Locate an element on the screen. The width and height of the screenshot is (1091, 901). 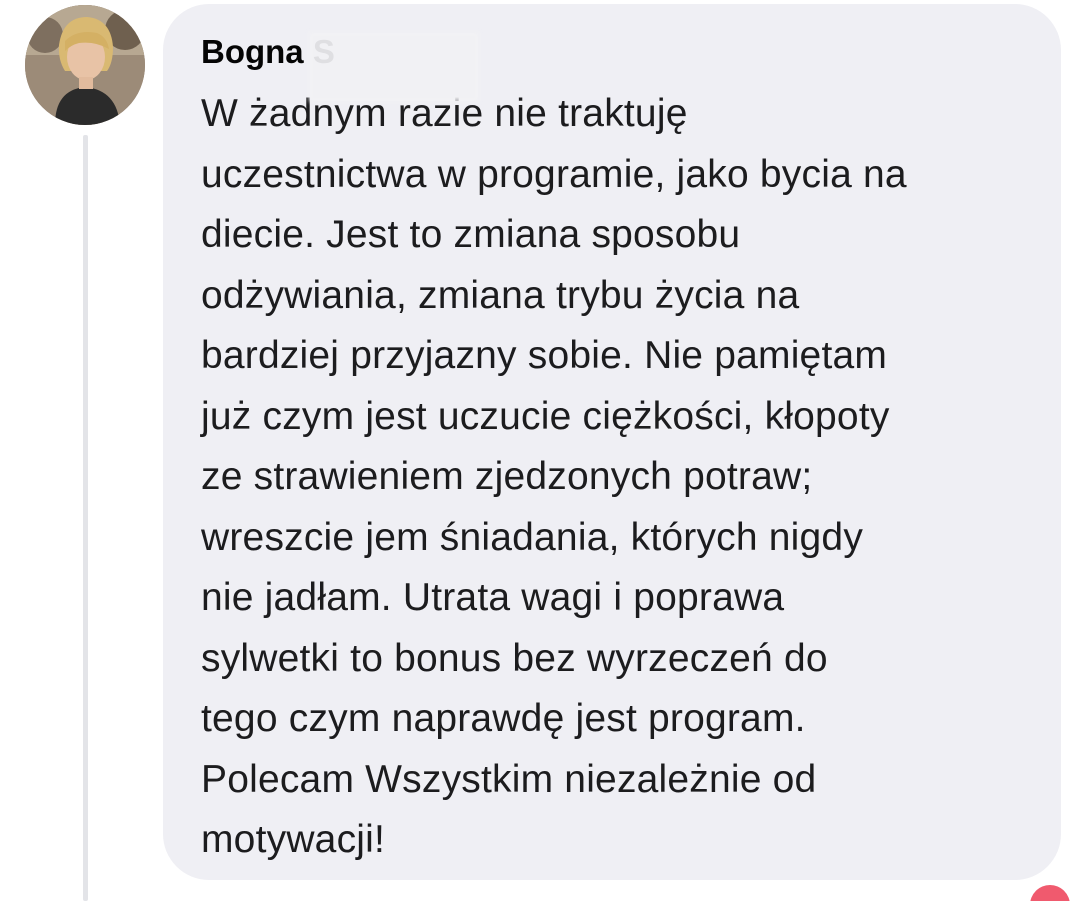
comment-line: nie jadłam. Utrata wagi i poprawa is located at coordinates (493, 597).